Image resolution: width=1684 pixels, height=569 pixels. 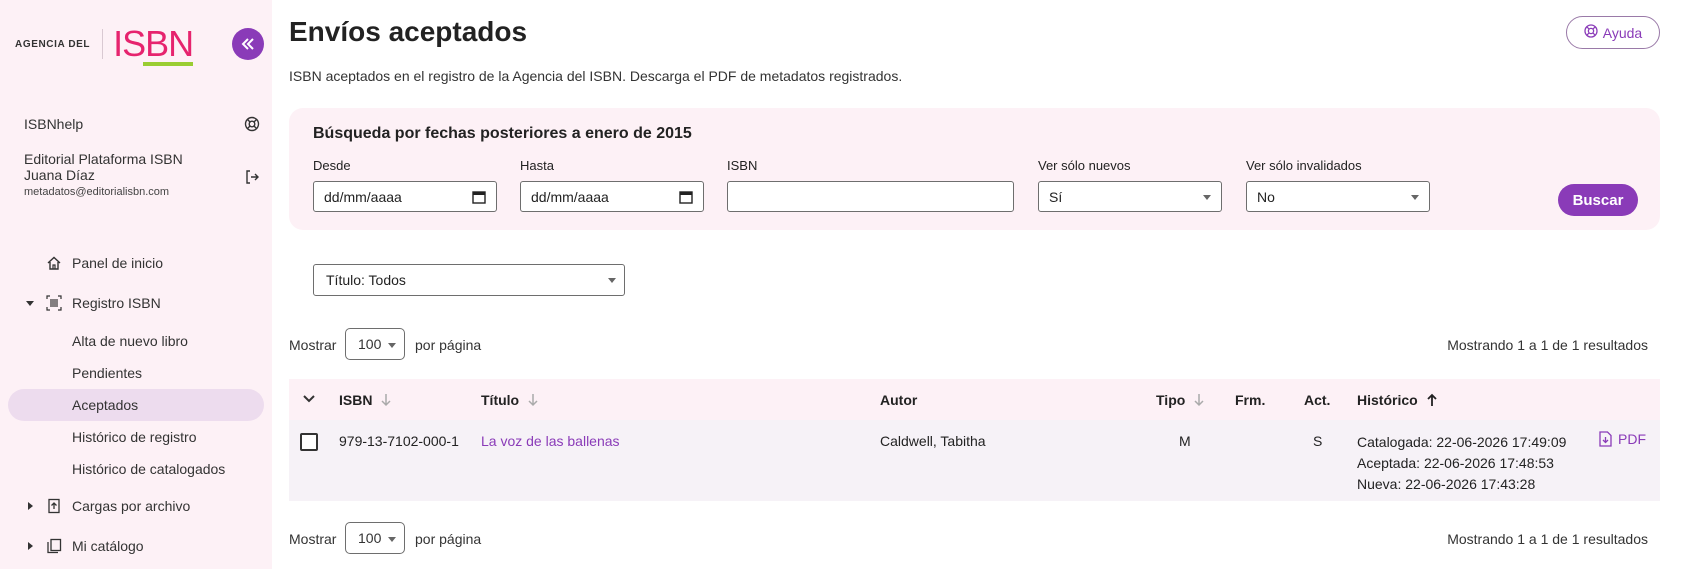 I want to click on logo-agency-label: AGENCIA DEL, so click(x=53, y=44).